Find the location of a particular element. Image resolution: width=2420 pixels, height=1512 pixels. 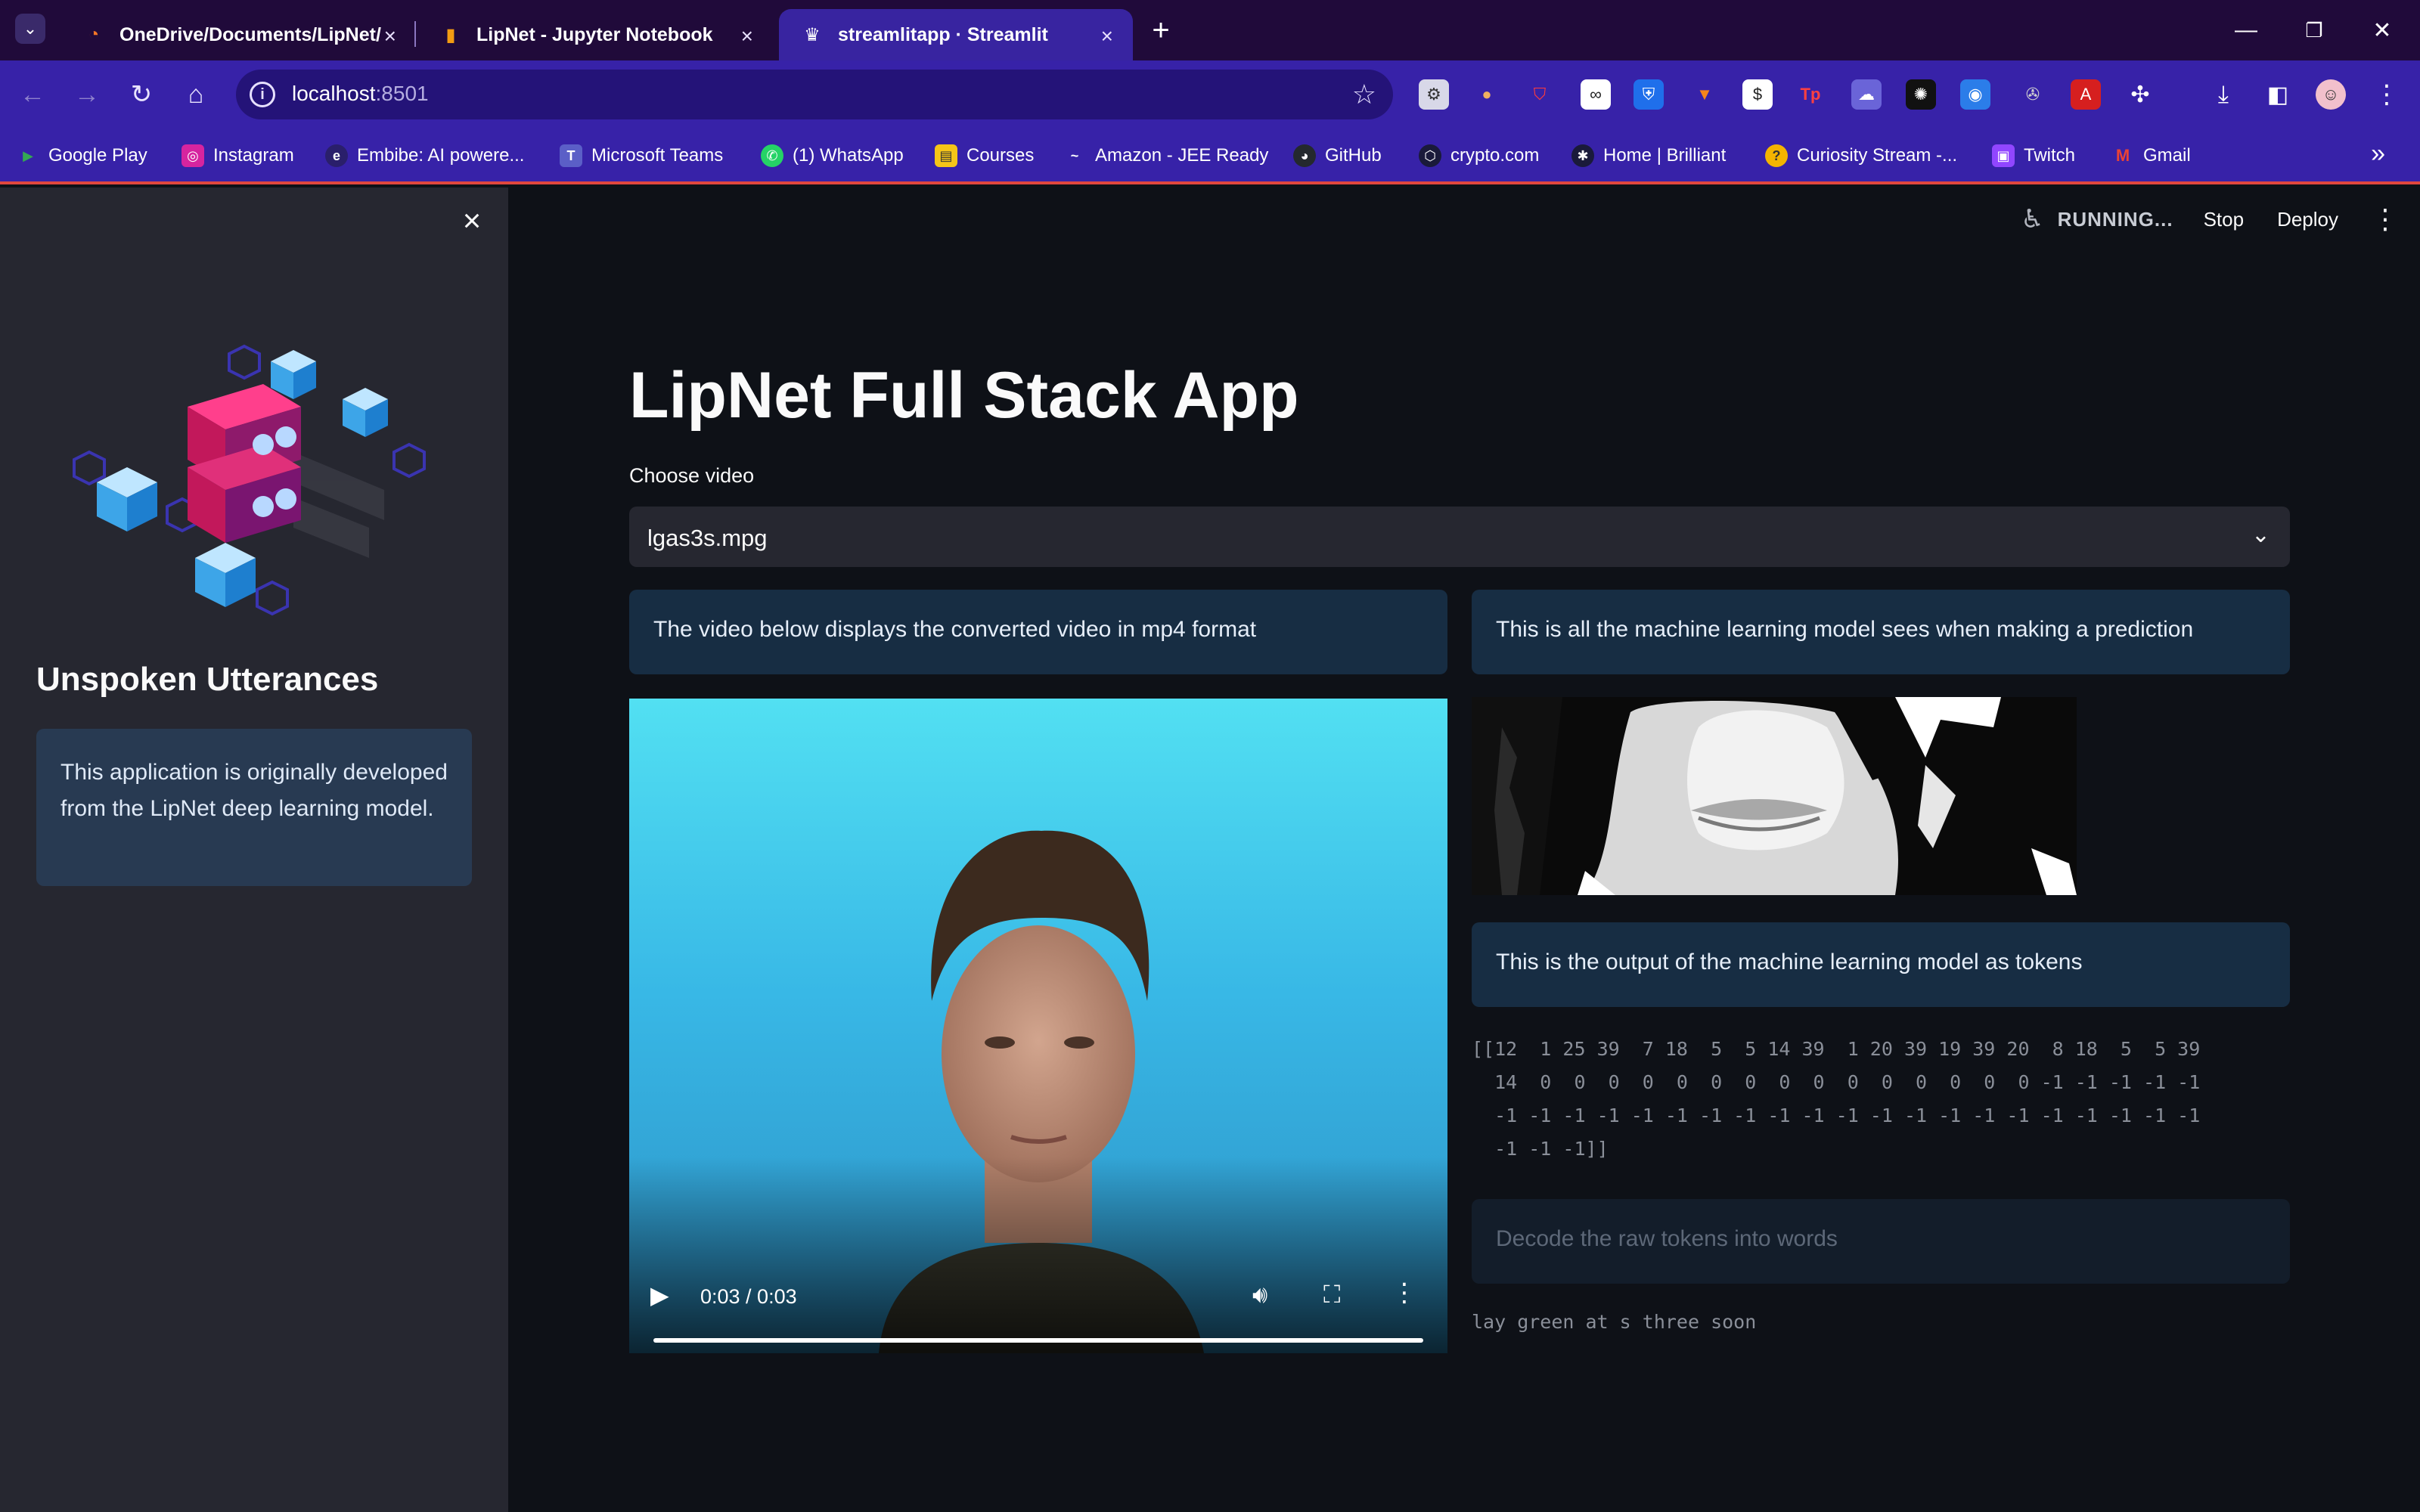

puzzle-icon: ✣ is located at coordinates (2140, 94).